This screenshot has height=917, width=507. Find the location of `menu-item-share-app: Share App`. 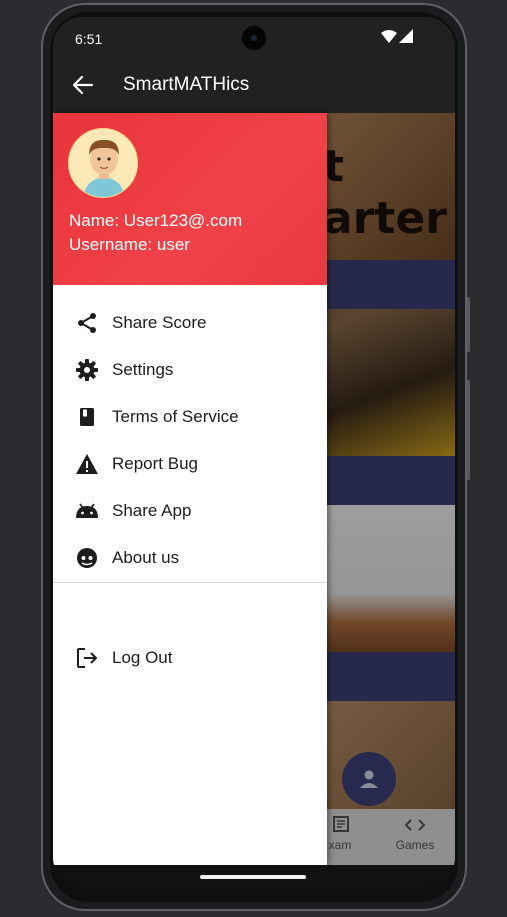

menu-item-share-app: Share App is located at coordinates (190, 510).